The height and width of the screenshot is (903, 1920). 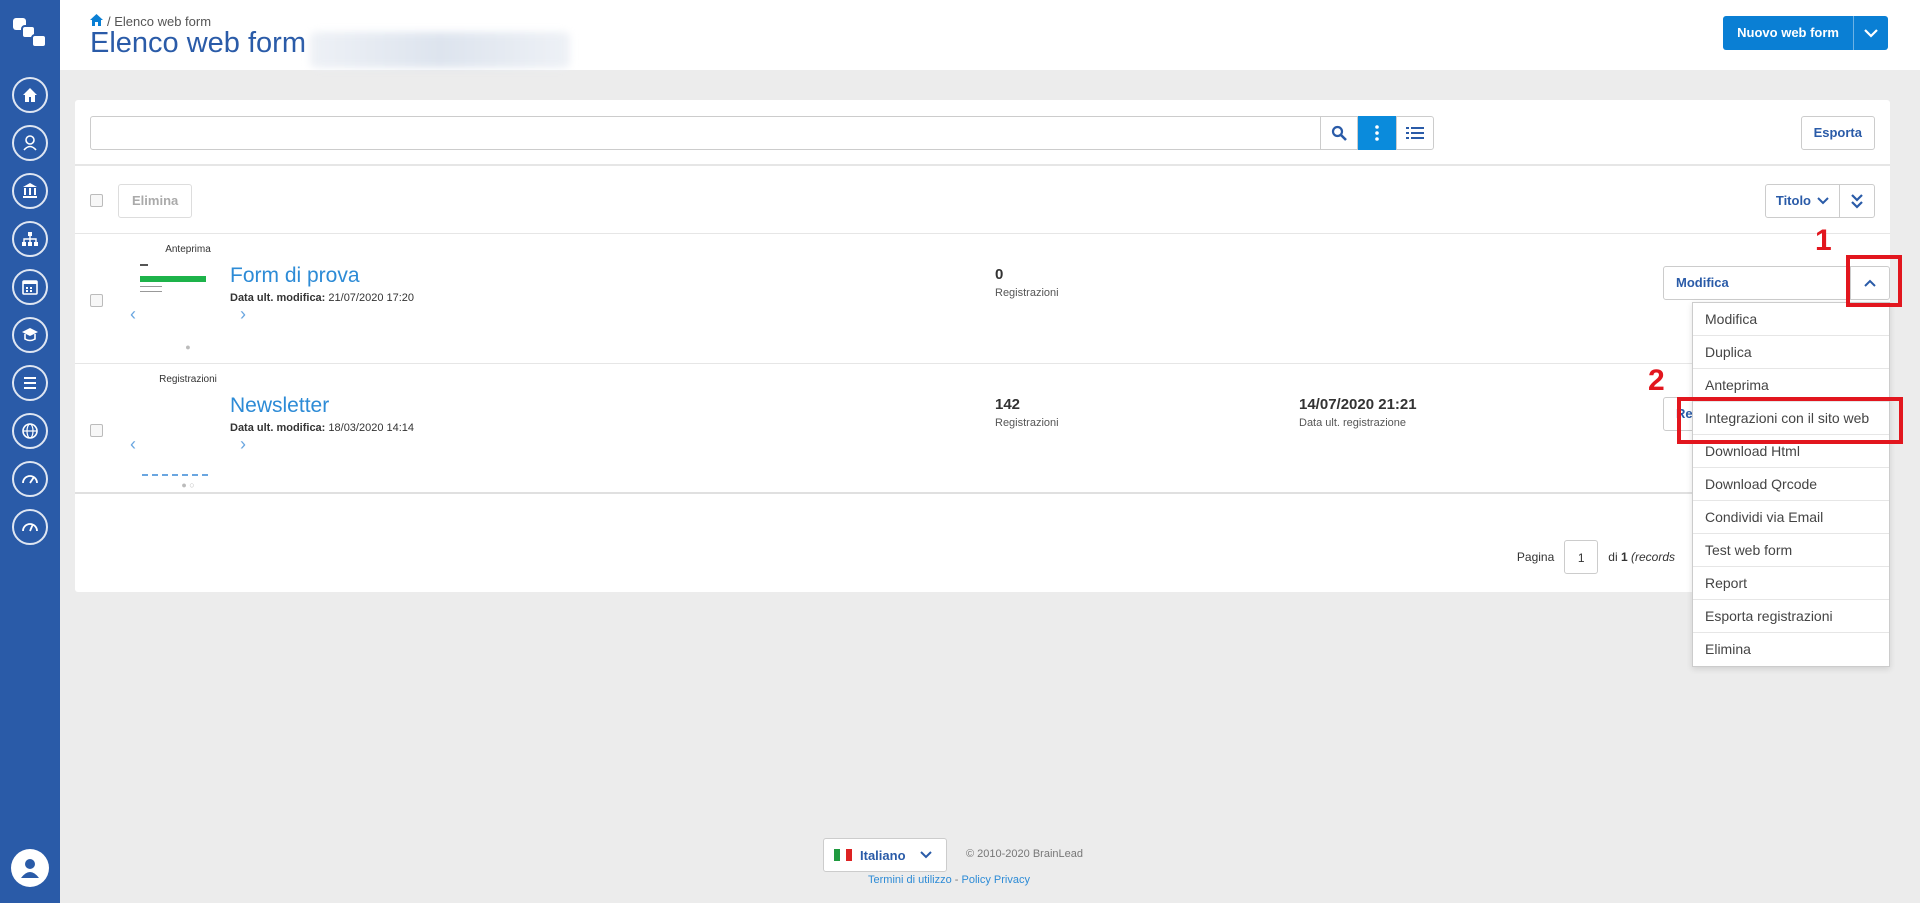 What do you see at coordinates (718, 133) in the screenshot?
I see `search-input` at bounding box center [718, 133].